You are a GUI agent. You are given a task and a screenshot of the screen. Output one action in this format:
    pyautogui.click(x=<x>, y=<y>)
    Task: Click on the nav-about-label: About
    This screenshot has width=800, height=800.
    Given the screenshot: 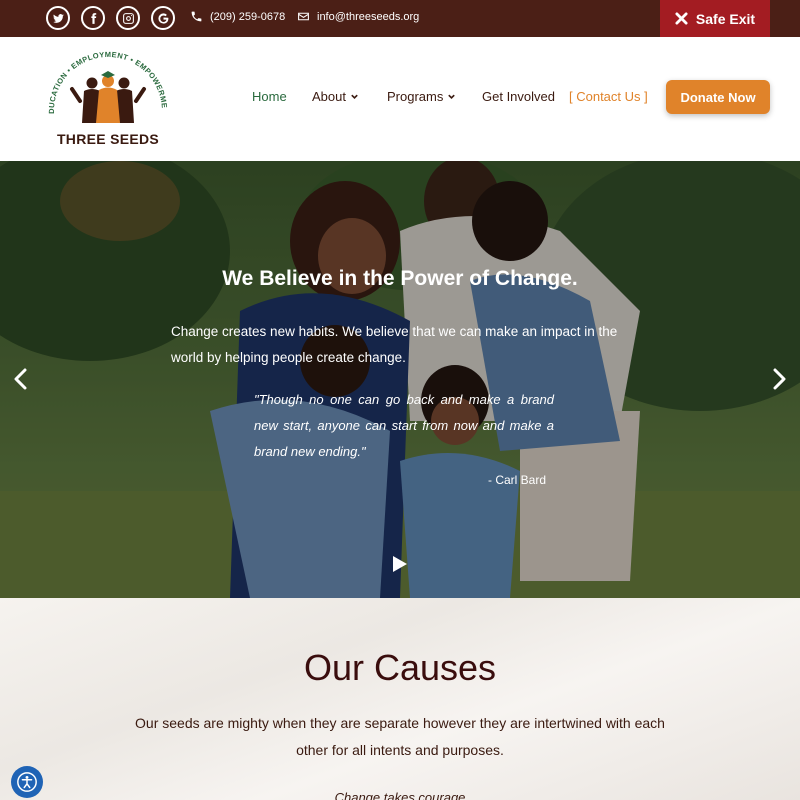 What is the action you would take?
    pyautogui.click(x=329, y=96)
    